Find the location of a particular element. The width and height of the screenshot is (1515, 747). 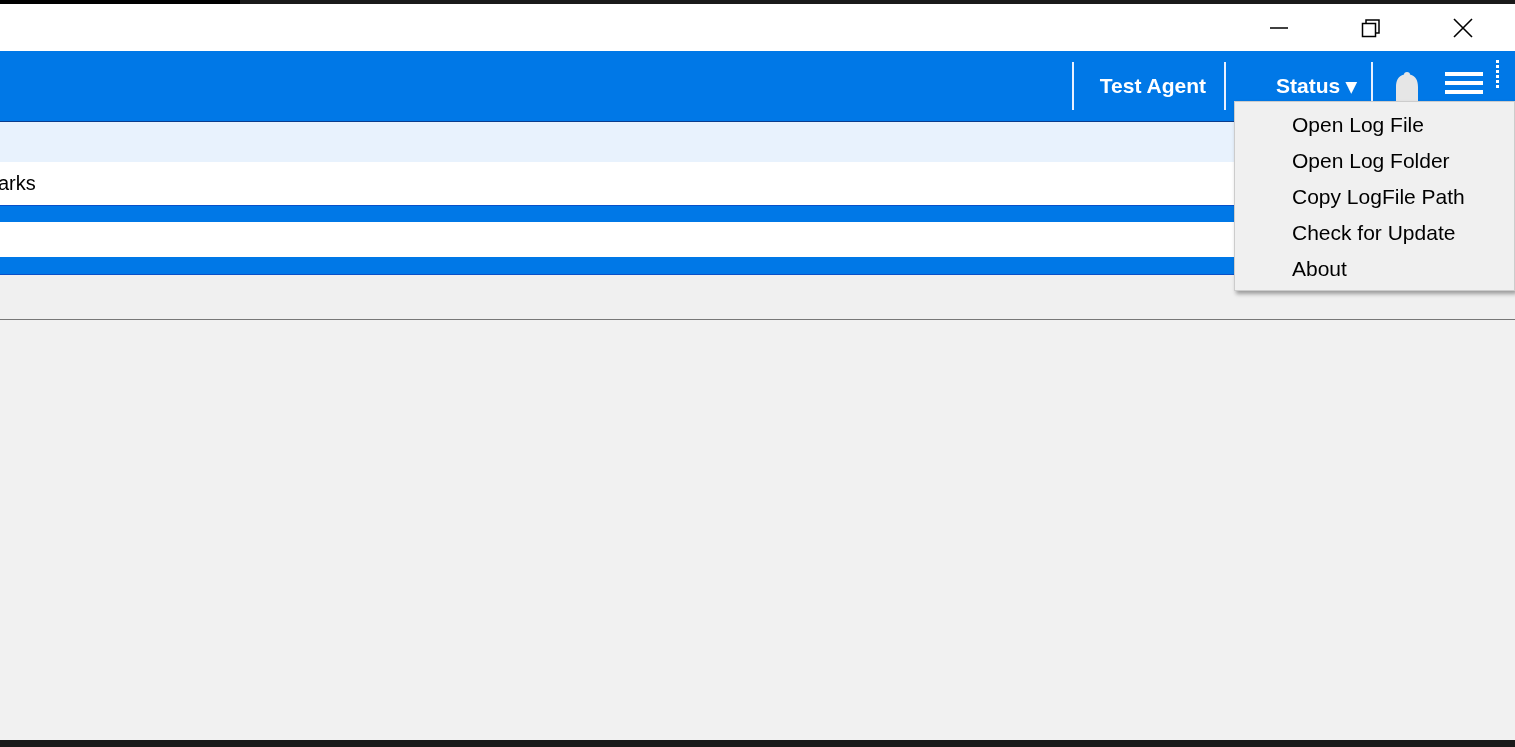

restore-icon is located at coordinates (1371, 27).